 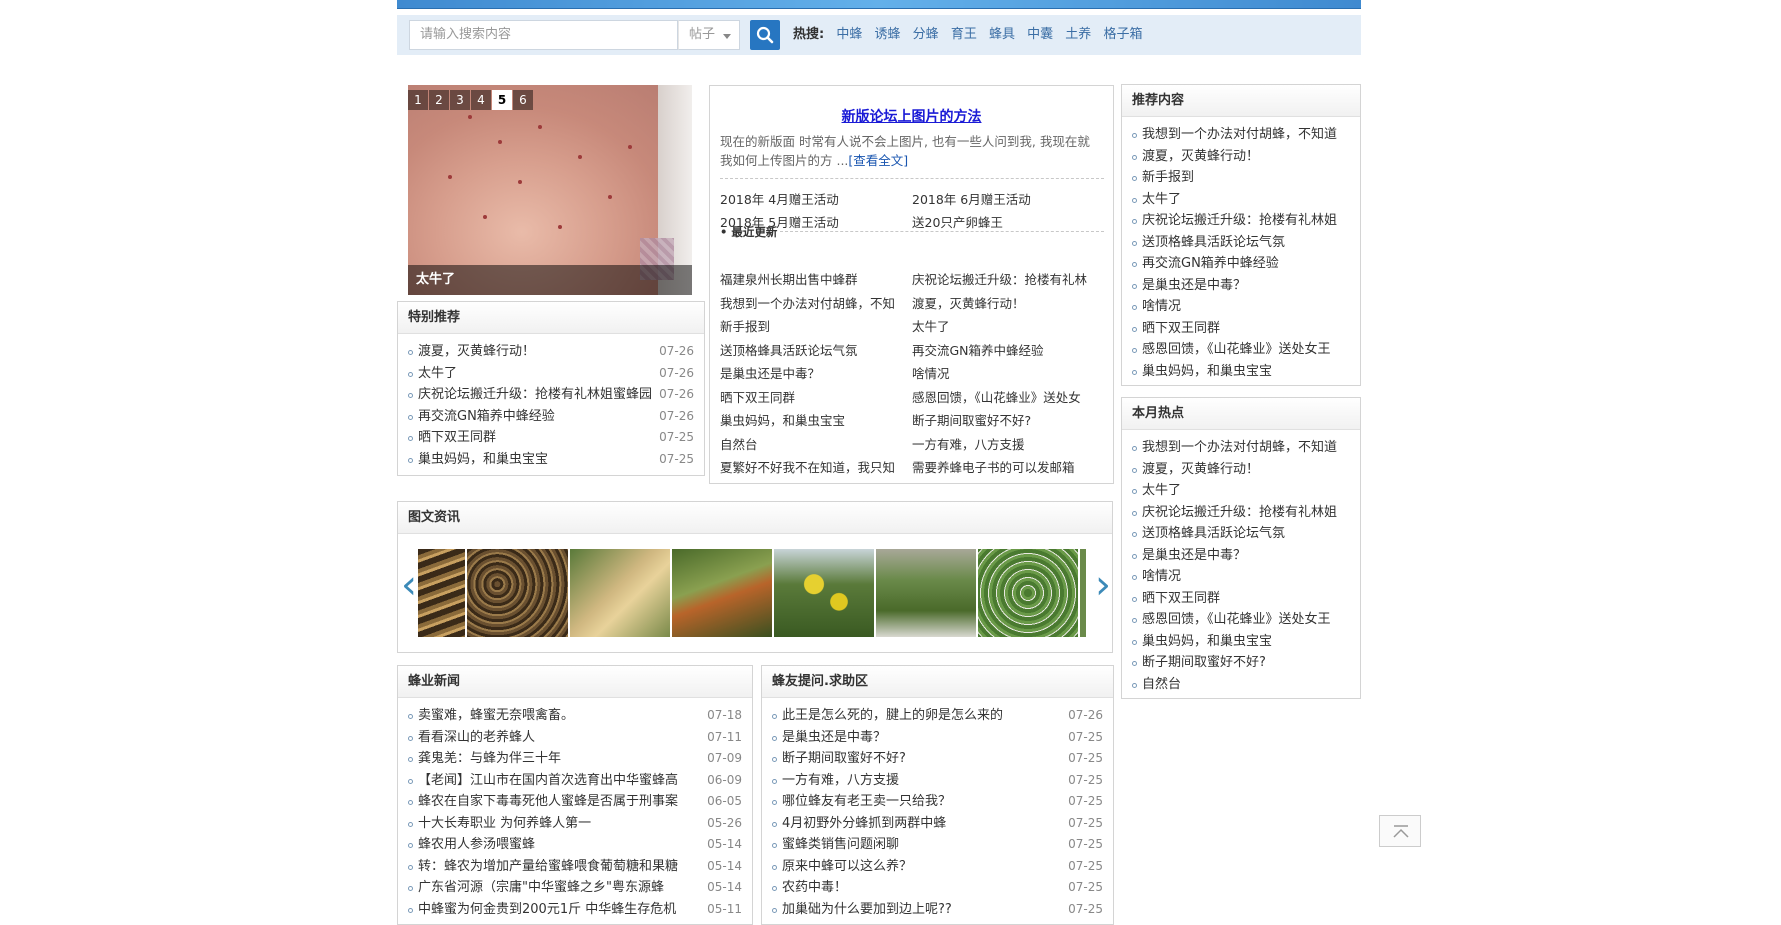 What do you see at coordinates (1400, 831) in the screenshot?
I see `back-to-top-button` at bounding box center [1400, 831].